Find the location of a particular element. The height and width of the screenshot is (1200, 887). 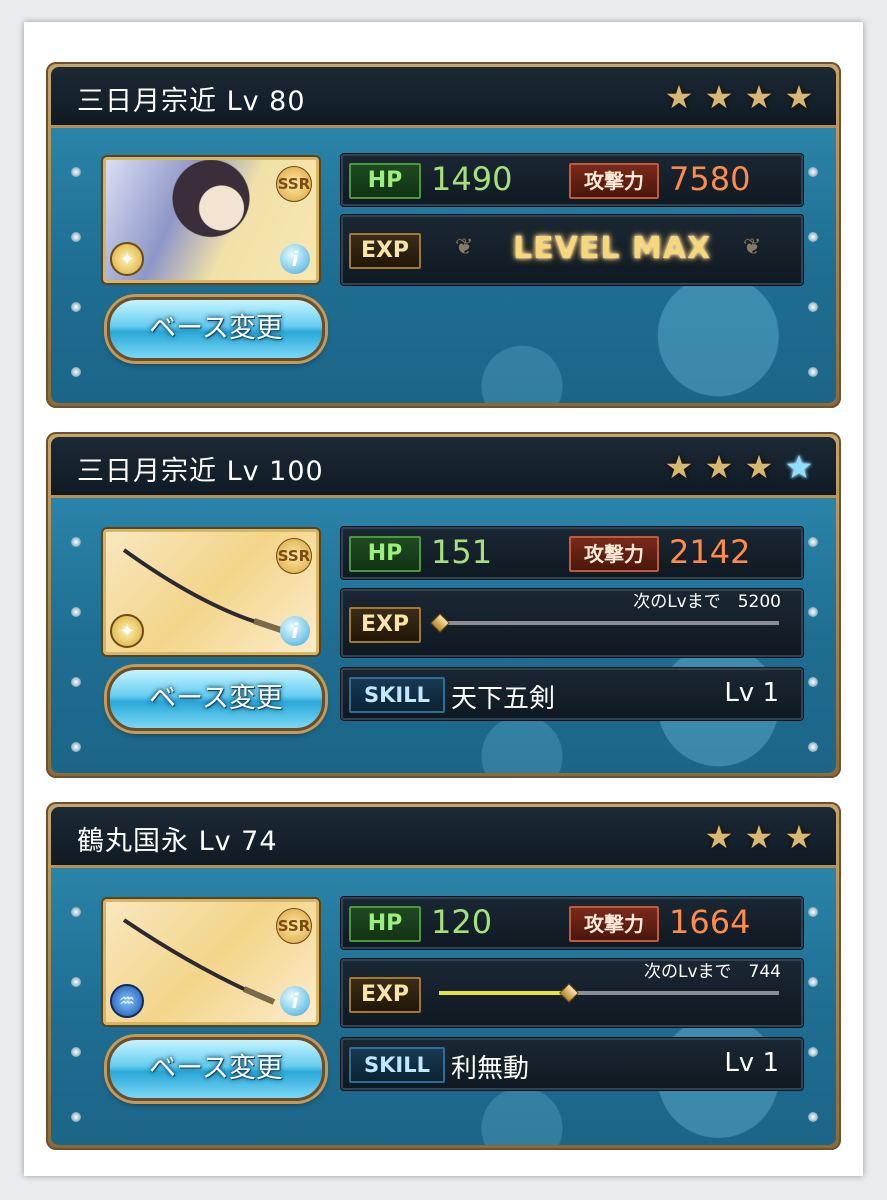

wing-ornament-right: ❦ is located at coordinates (752, 247).